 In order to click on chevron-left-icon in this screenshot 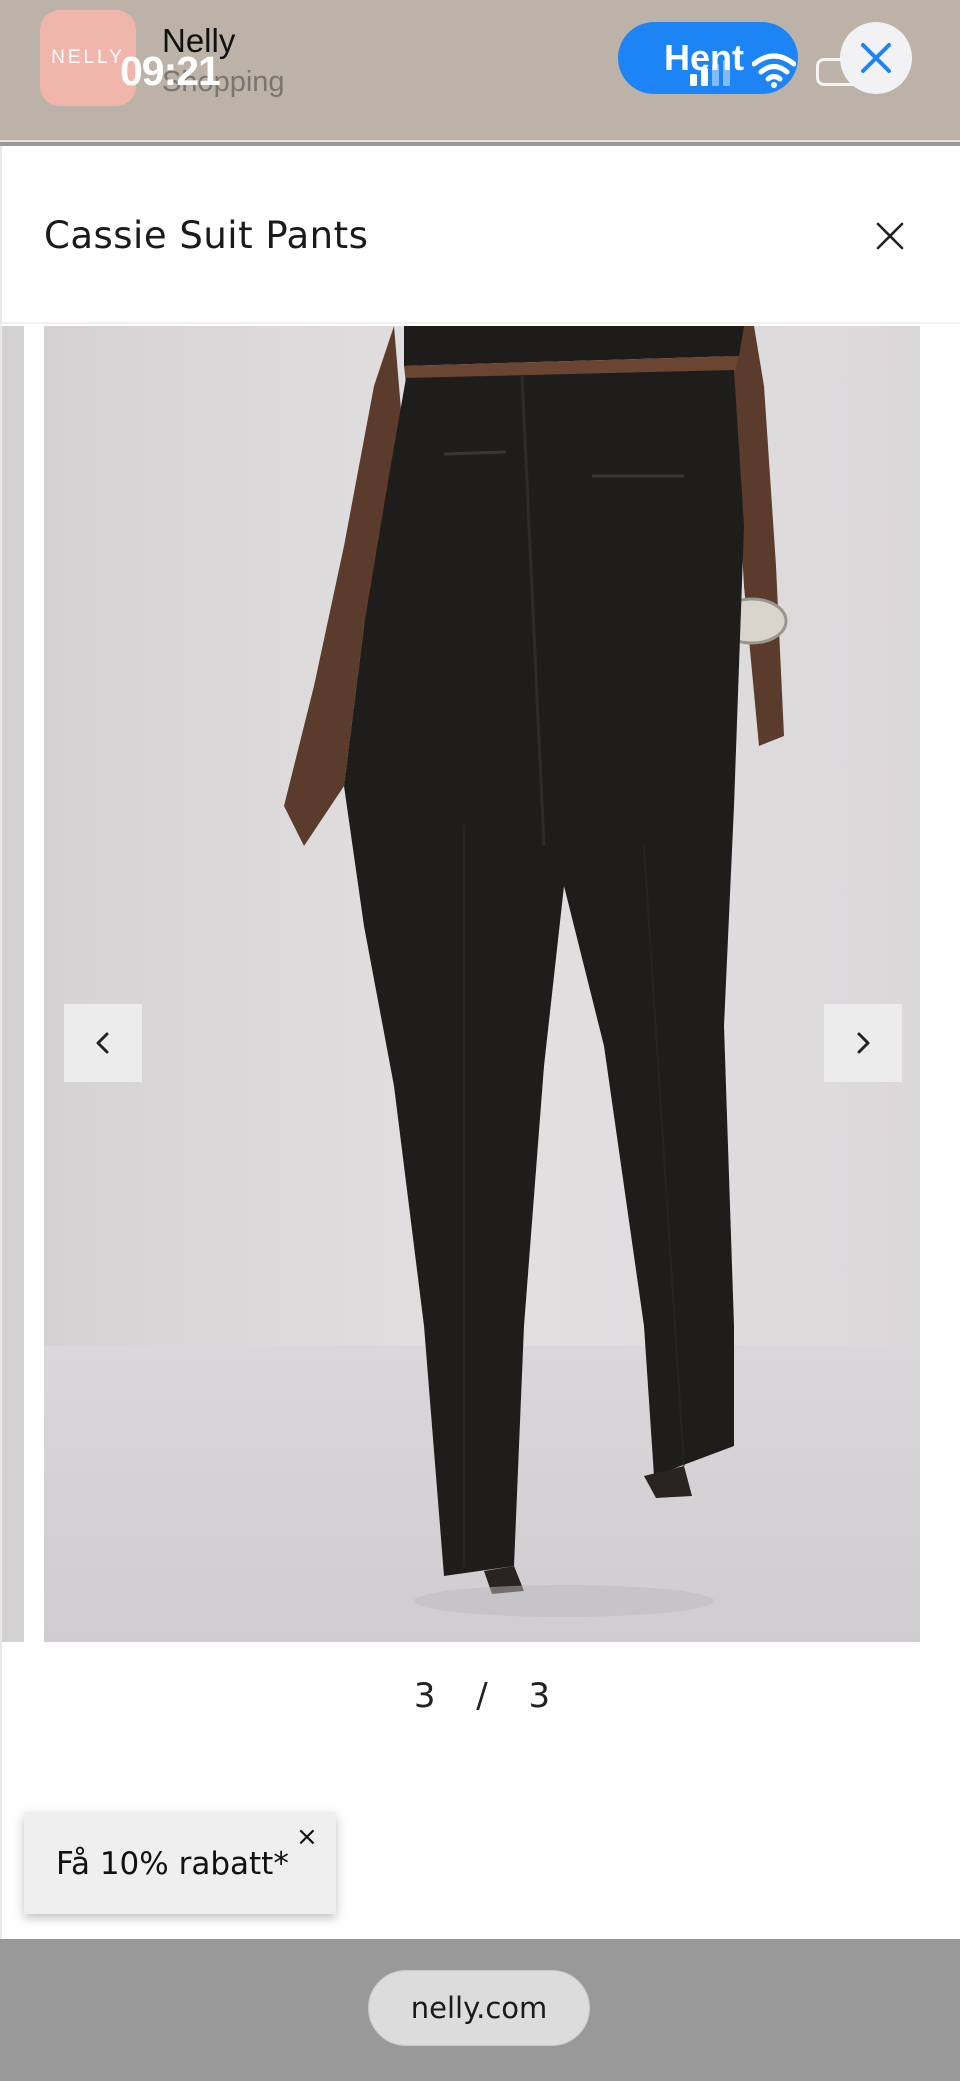, I will do `click(102, 1043)`.